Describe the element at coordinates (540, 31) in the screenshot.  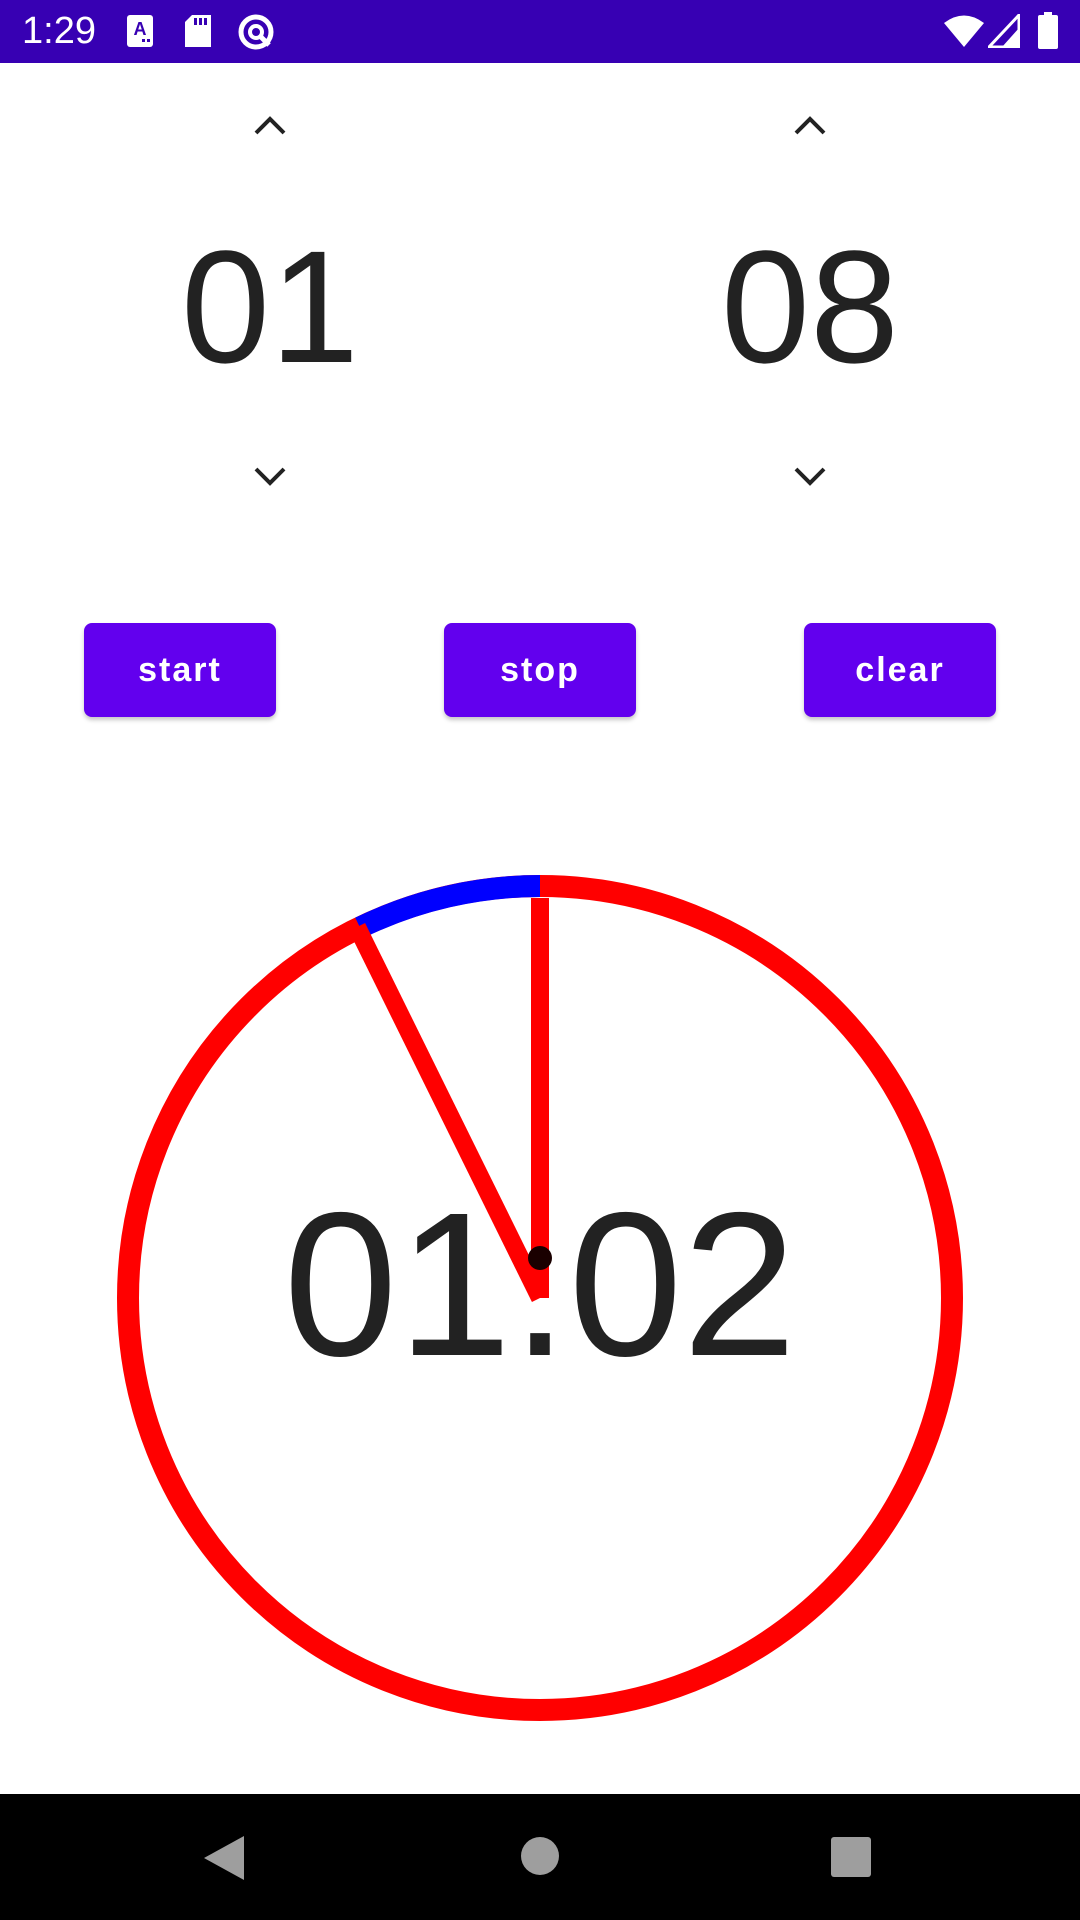
I see `status-bar: 1:29 A` at that location.